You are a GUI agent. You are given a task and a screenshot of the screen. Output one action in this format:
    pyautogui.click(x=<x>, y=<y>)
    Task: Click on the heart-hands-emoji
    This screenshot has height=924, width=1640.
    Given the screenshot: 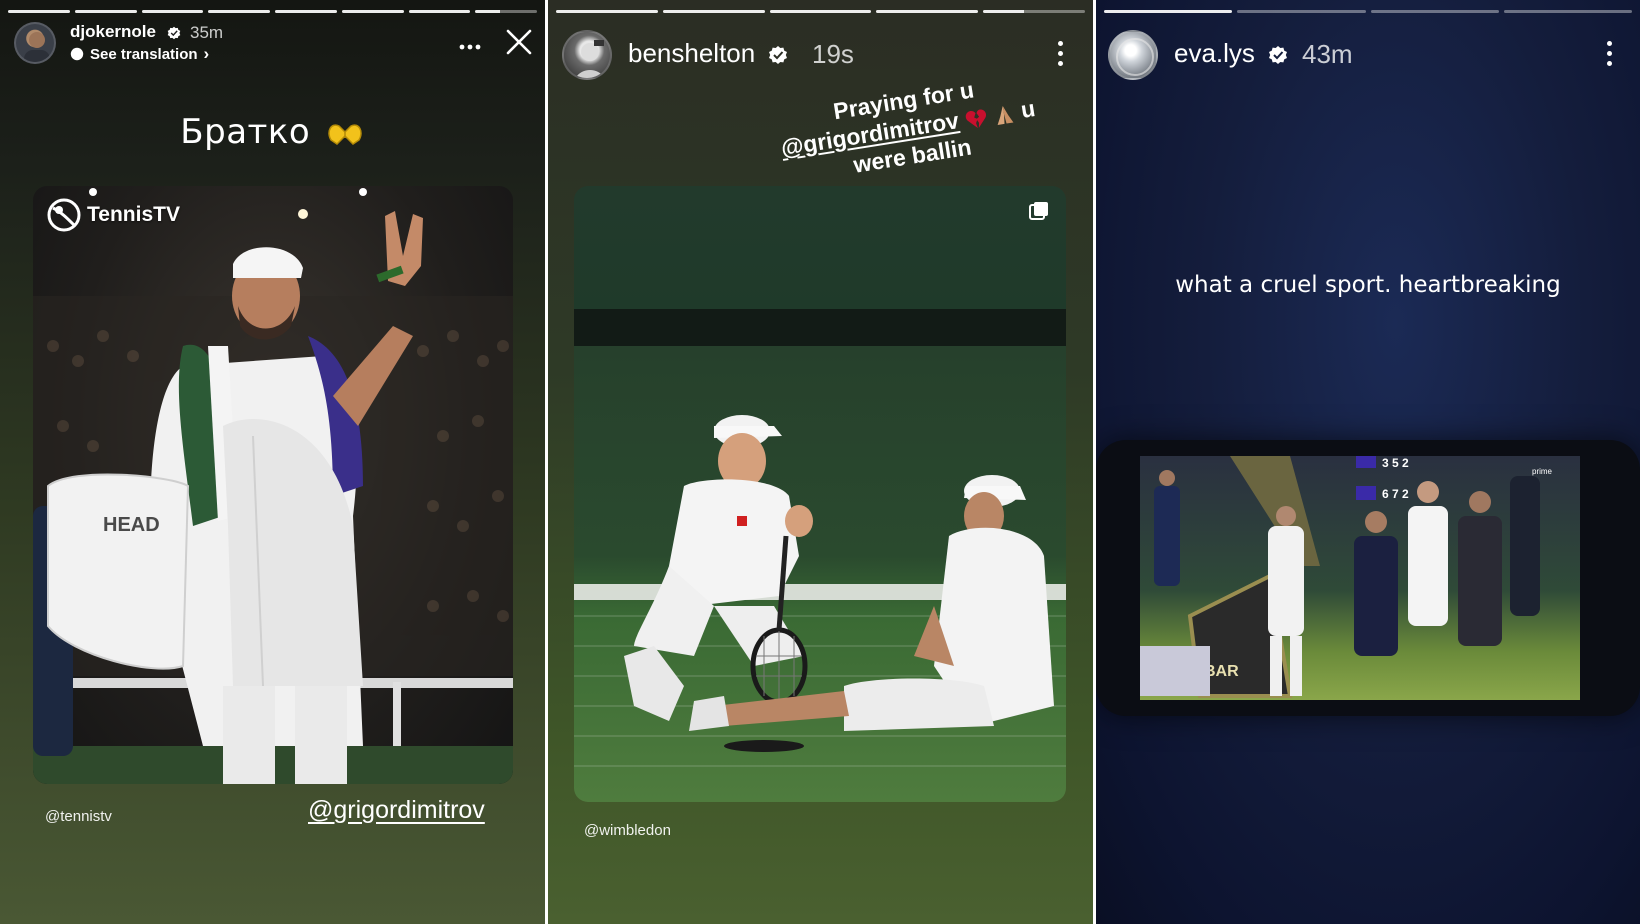 What is the action you would take?
    pyautogui.click(x=344, y=135)
    